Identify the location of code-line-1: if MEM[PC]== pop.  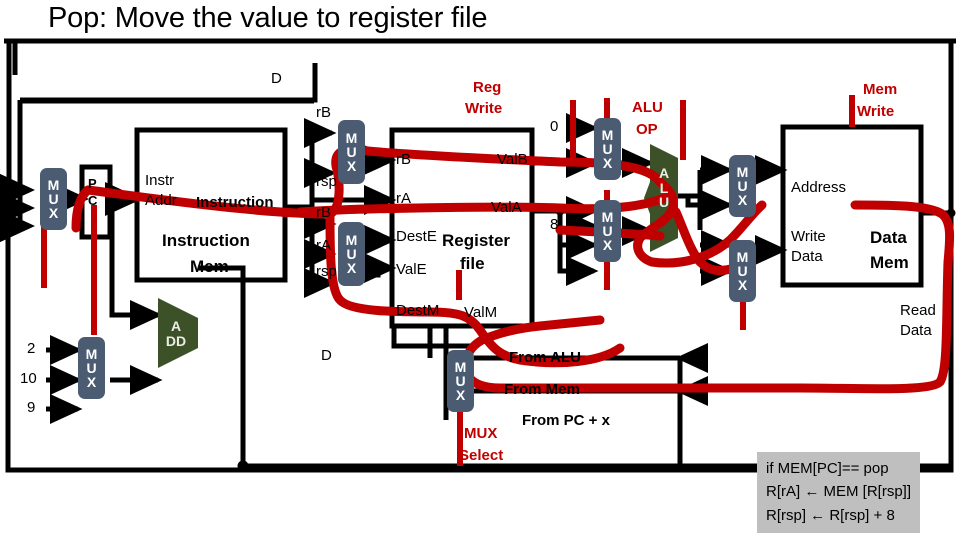
(827, 468).